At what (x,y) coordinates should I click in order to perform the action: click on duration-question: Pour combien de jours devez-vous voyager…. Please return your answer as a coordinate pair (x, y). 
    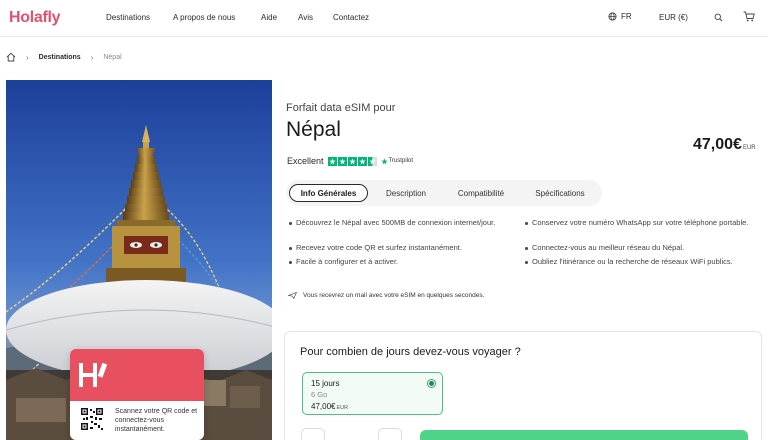
    Looking at the image, I should click on (410, 352).